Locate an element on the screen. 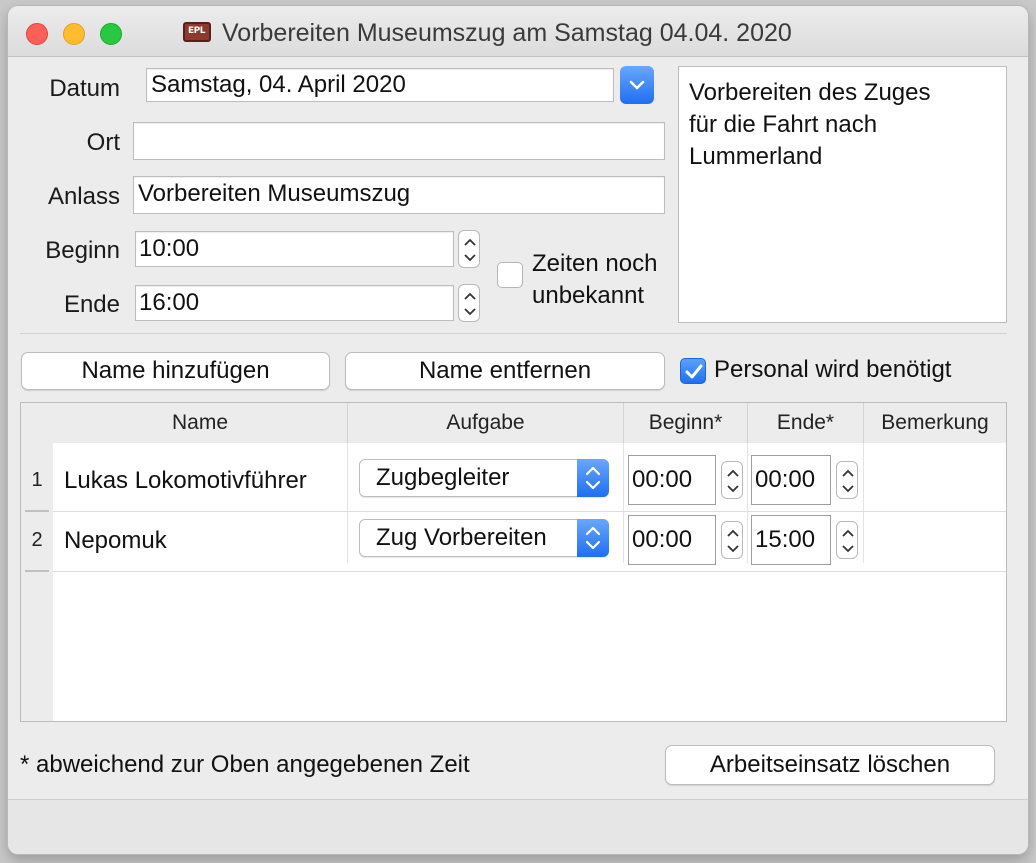  zeiten-label-line-2: unbekannt is located at coordinates (588, 295).